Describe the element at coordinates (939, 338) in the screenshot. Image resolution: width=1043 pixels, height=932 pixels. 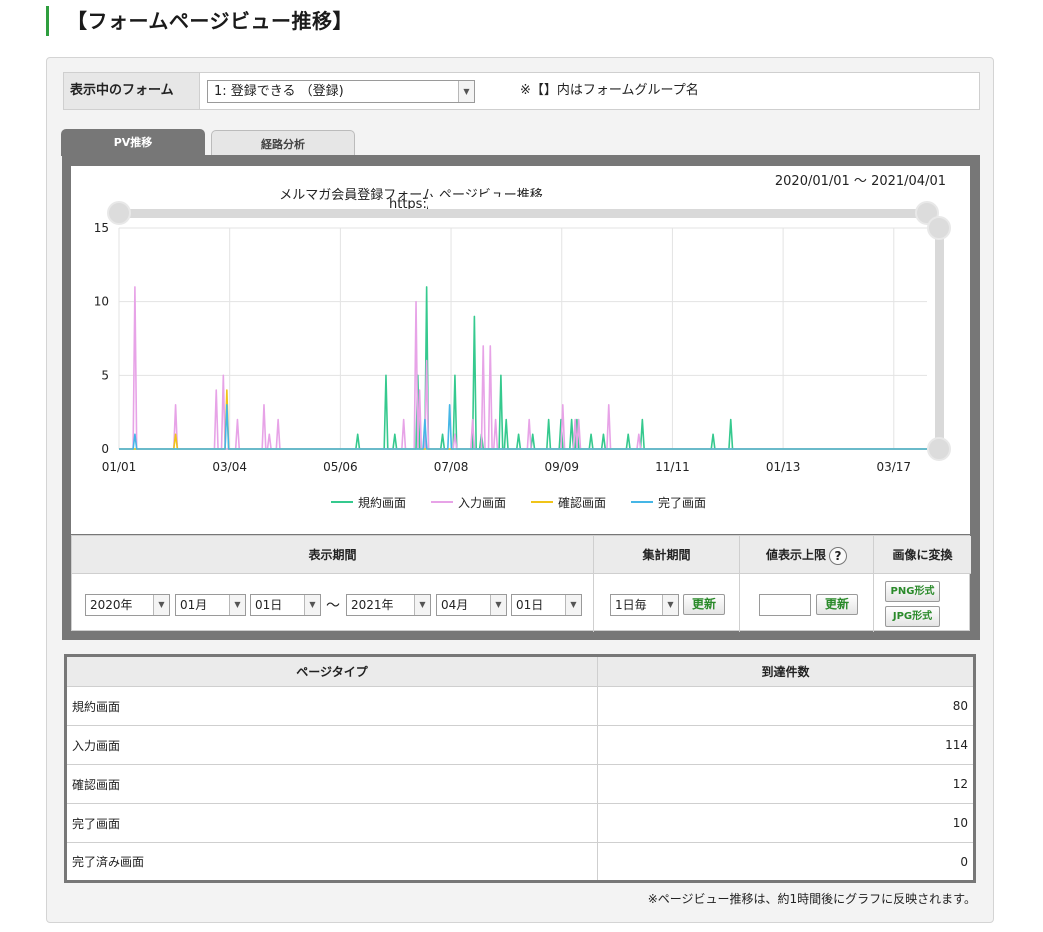
I see `y-range-slider-track` at that location.